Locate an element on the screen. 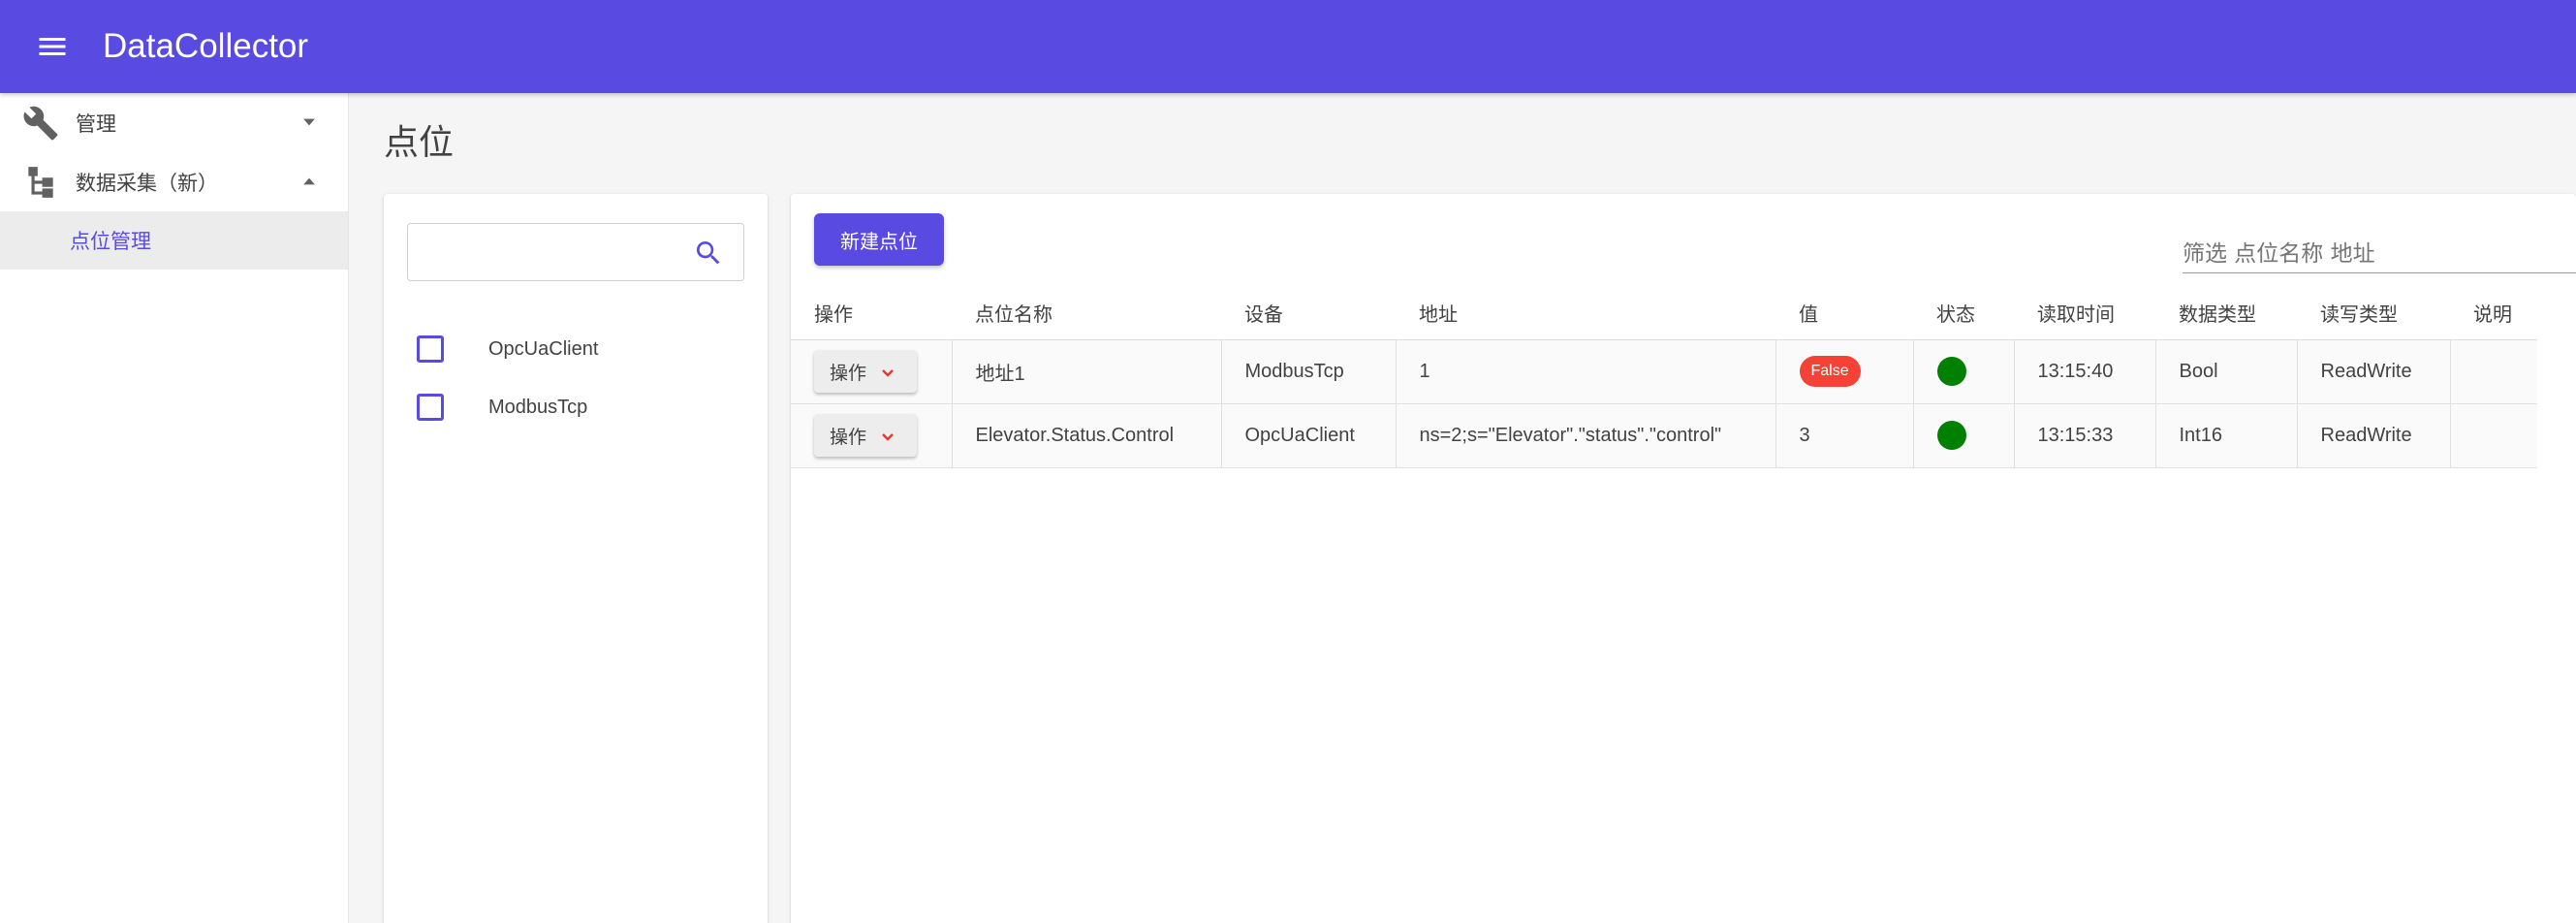  address-cell: ns=2;s="Elevator"."status"."control" is located at coordinates (1586, 435).